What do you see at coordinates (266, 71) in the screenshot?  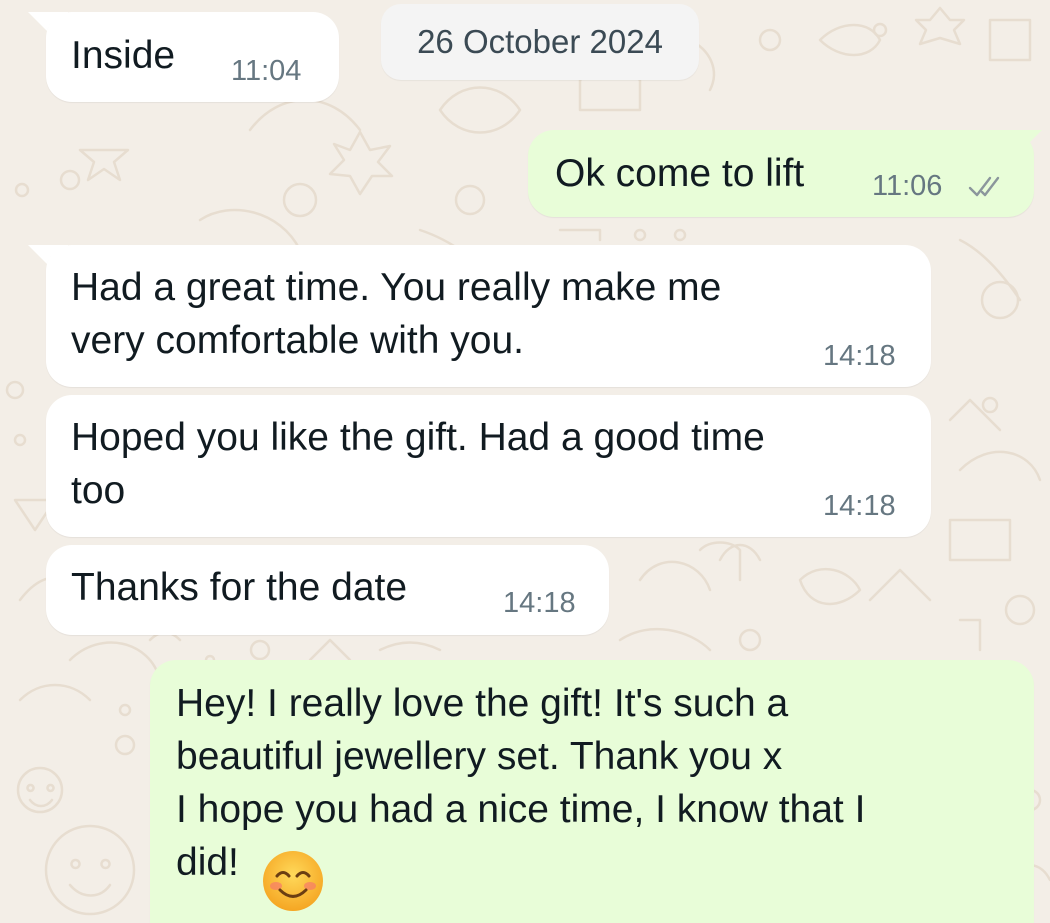 I see `message-timestamp: 11:04` at bounding box center [266, 71].